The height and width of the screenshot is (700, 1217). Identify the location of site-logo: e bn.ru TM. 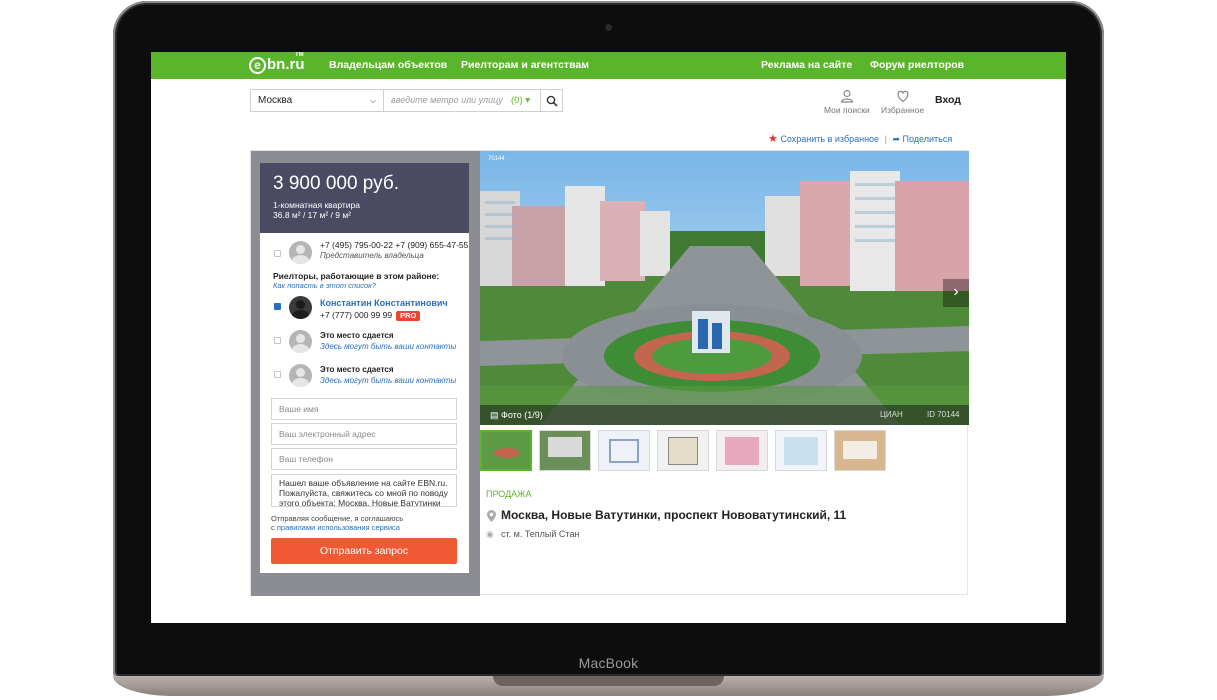
(278, 64).